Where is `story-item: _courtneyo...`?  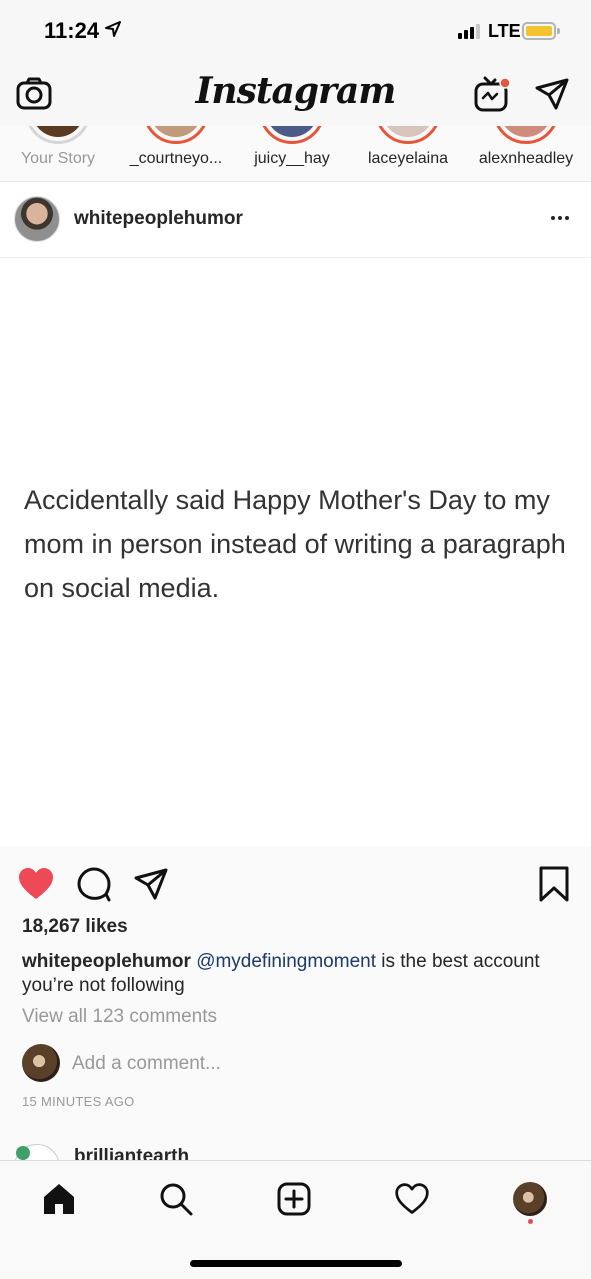
story-item: _courtneyo... is located at coordinates (176, 153).